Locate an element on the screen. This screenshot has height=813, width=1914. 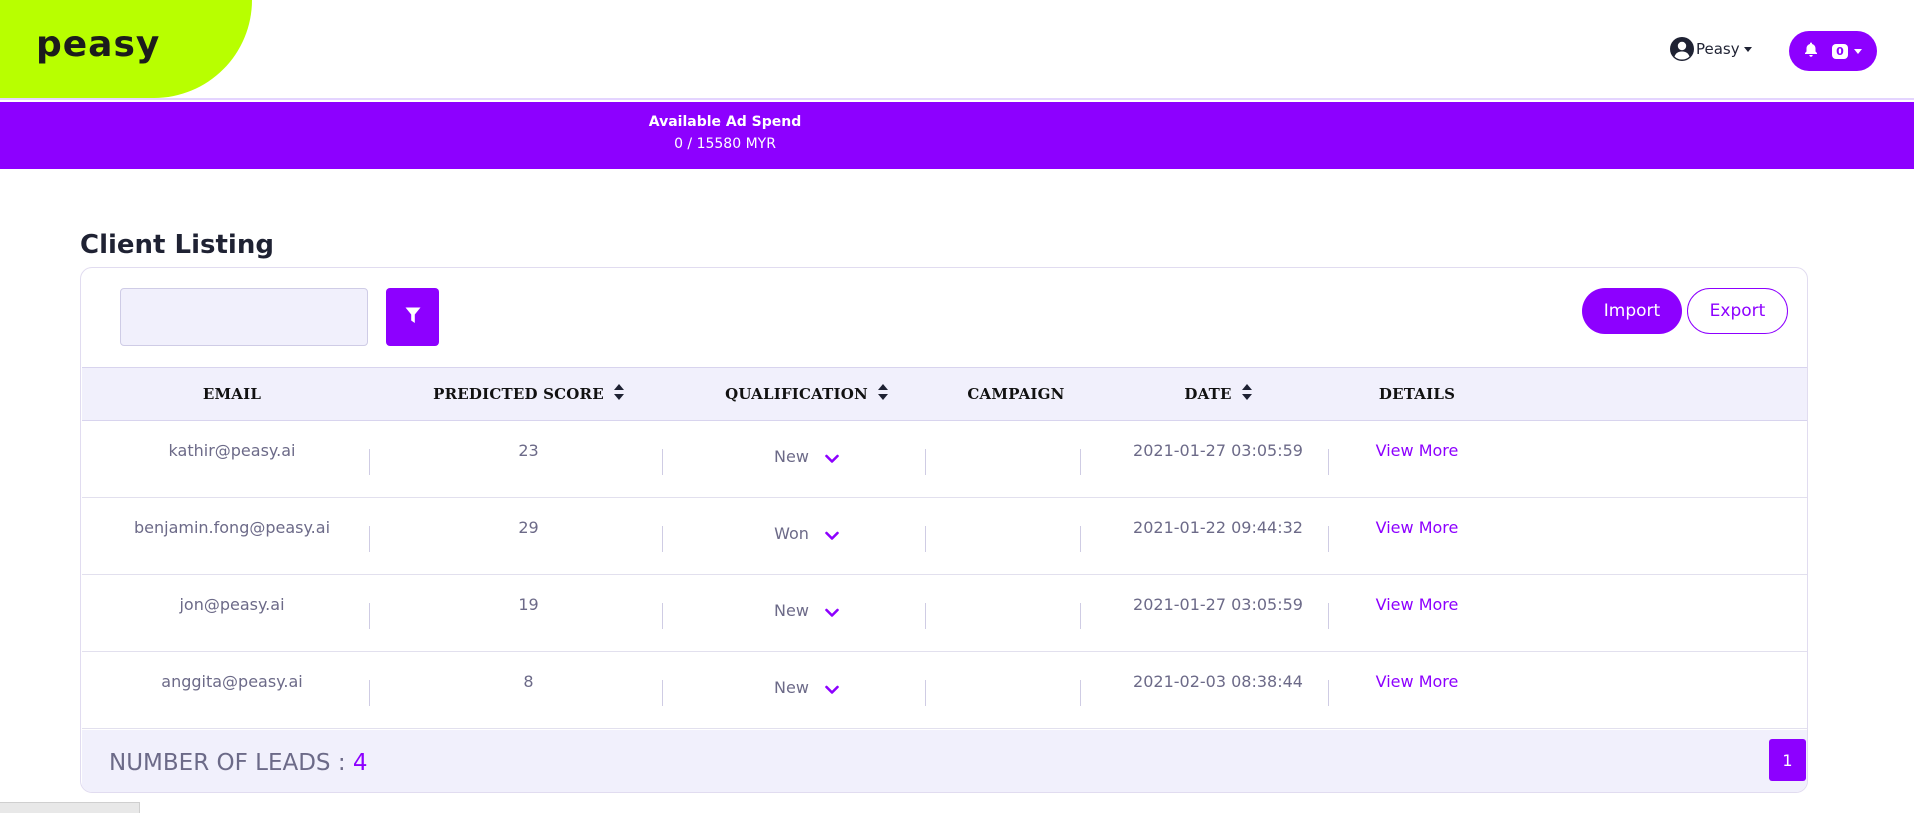
email-cell: anggita@peasy.ai is located at coordinates (232, 690).